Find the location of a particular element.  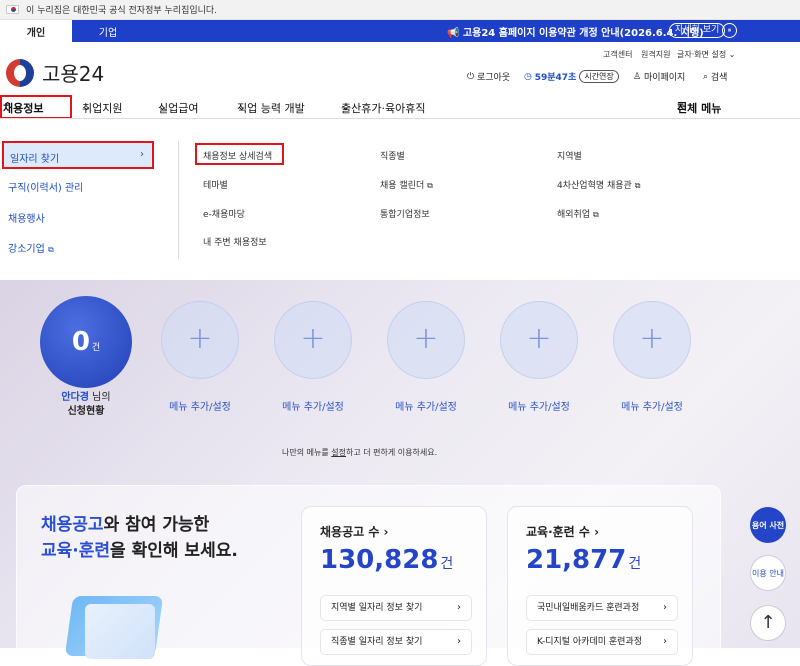

power-icon: ⏻ is located at coordinates (472, 76).